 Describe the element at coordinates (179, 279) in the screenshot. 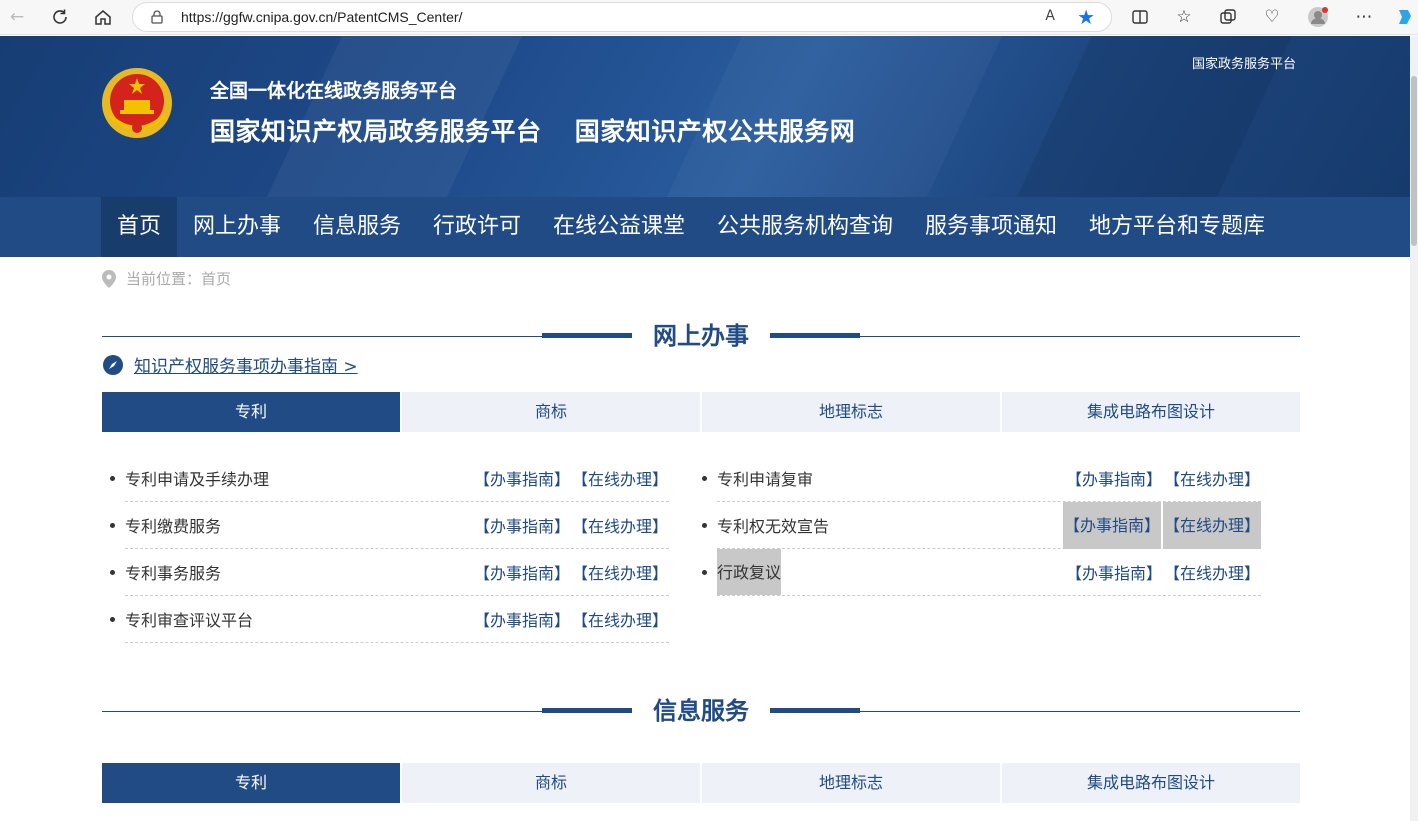

I see `breadcrumb-text: 当前位置：首页` at that location.